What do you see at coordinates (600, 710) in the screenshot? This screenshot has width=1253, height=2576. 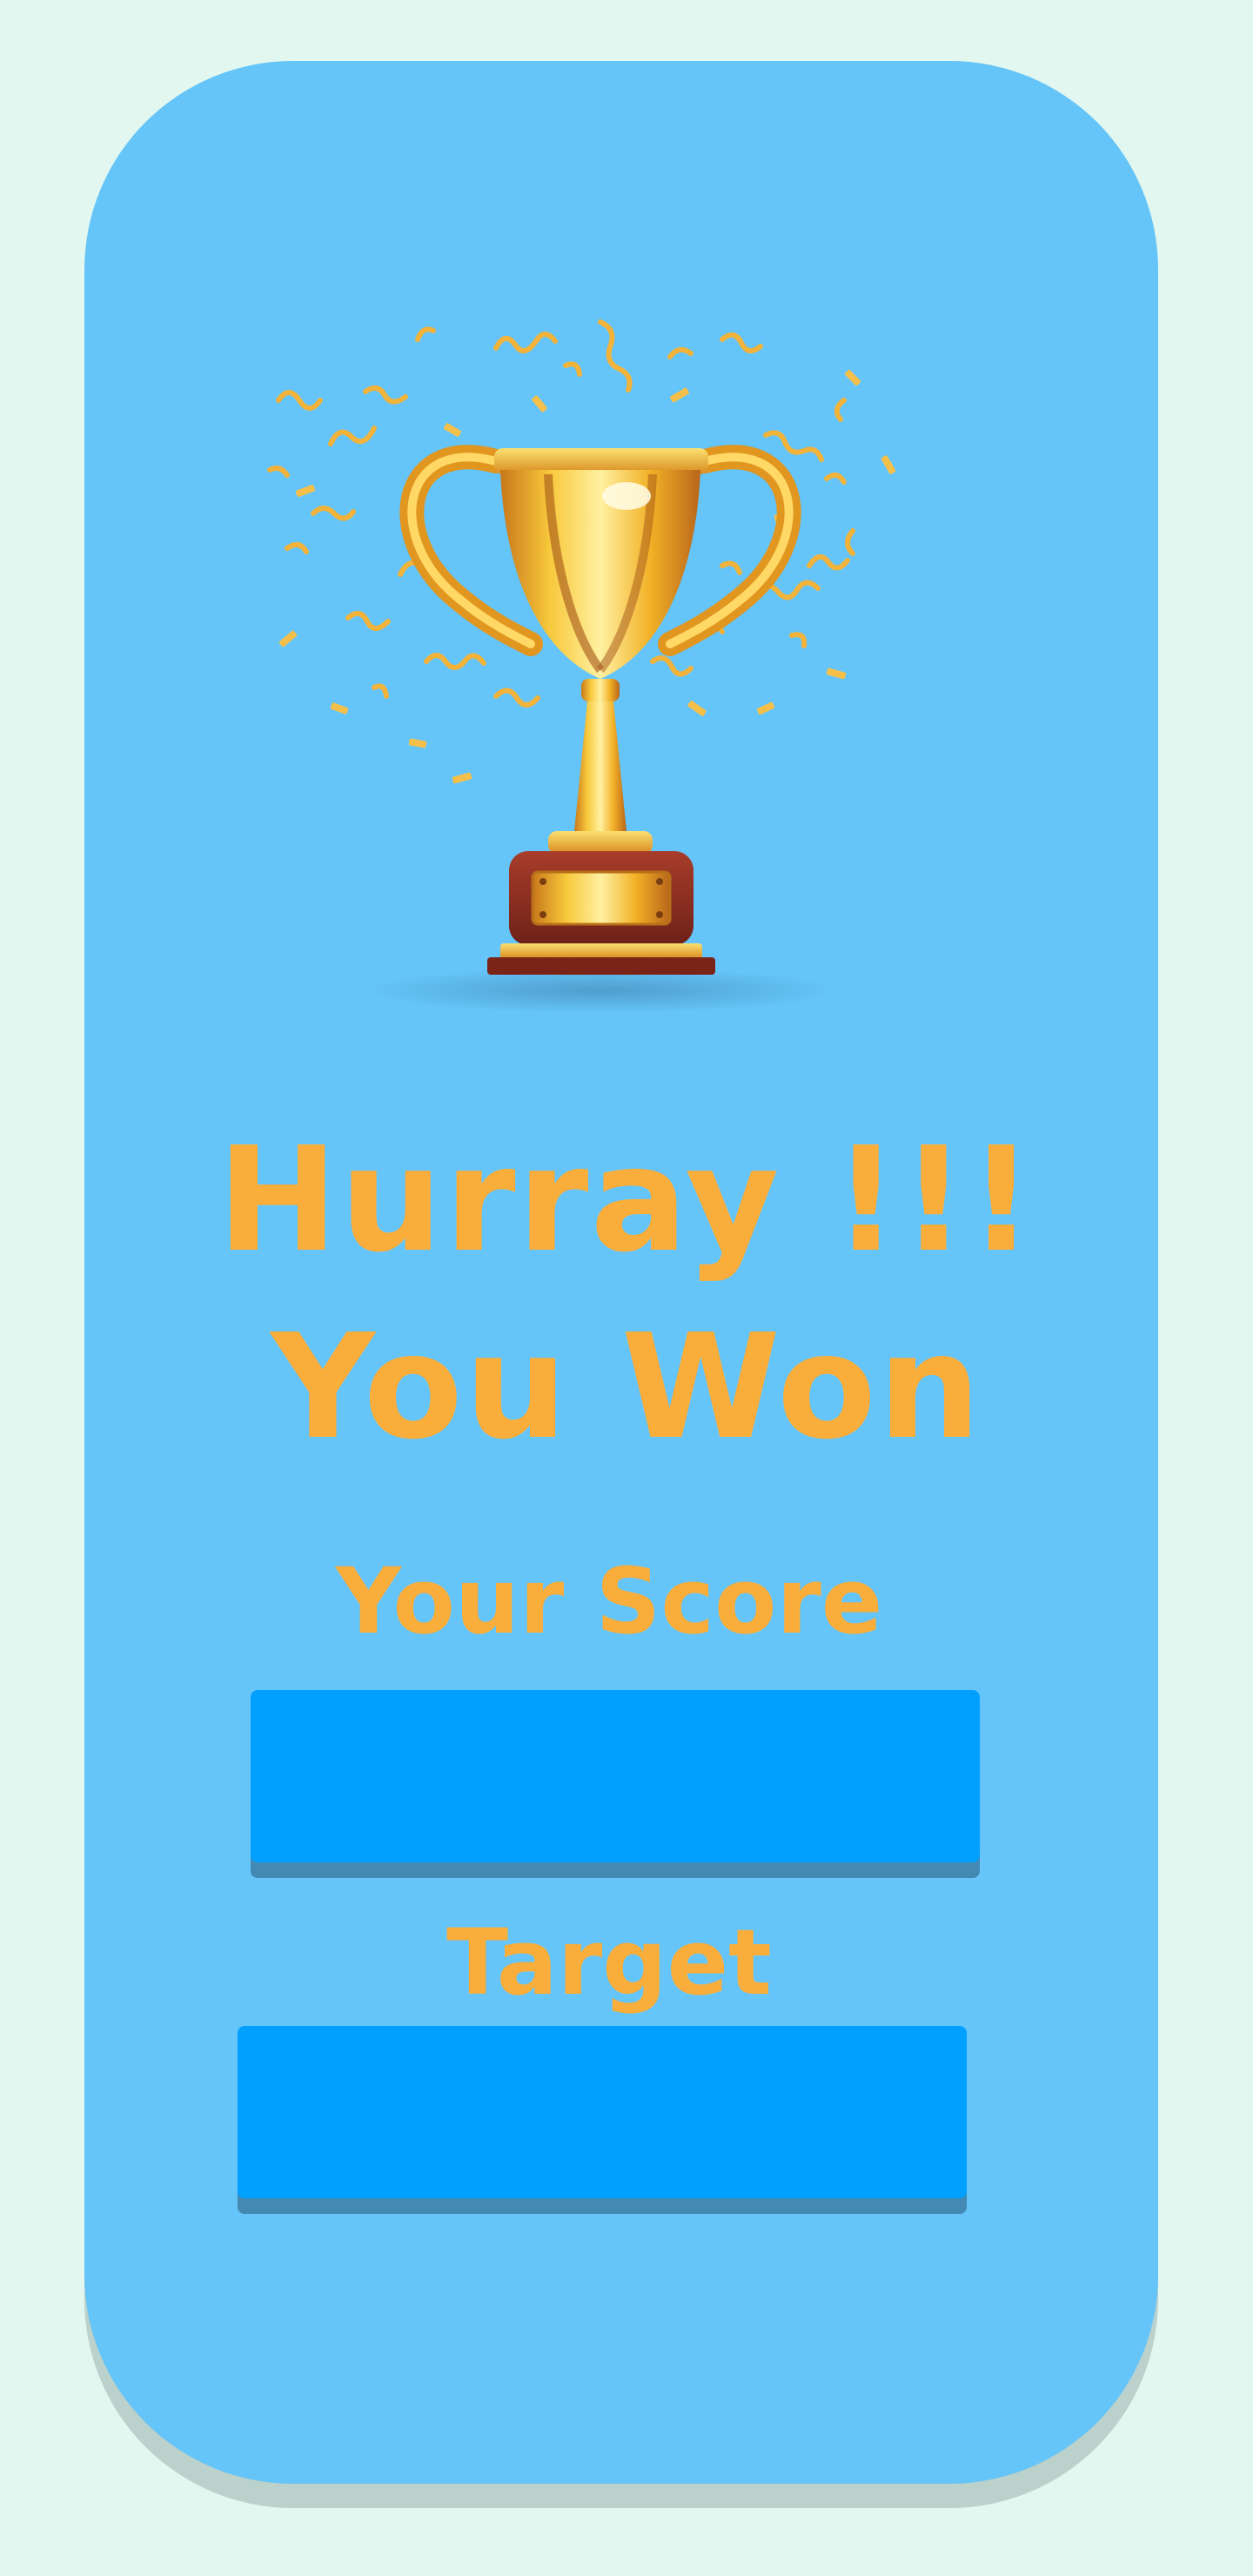 I see `trophy-icon` at bounding box center [600, 710].